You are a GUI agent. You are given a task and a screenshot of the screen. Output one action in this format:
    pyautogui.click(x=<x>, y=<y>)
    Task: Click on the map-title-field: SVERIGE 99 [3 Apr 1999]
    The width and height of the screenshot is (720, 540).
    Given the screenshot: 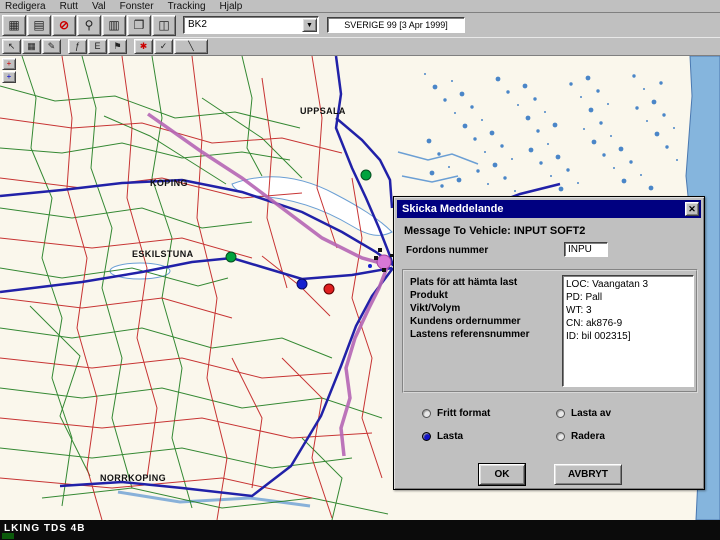 What is the action you would take?
    pyautogui.click(x=396, y=25)
    